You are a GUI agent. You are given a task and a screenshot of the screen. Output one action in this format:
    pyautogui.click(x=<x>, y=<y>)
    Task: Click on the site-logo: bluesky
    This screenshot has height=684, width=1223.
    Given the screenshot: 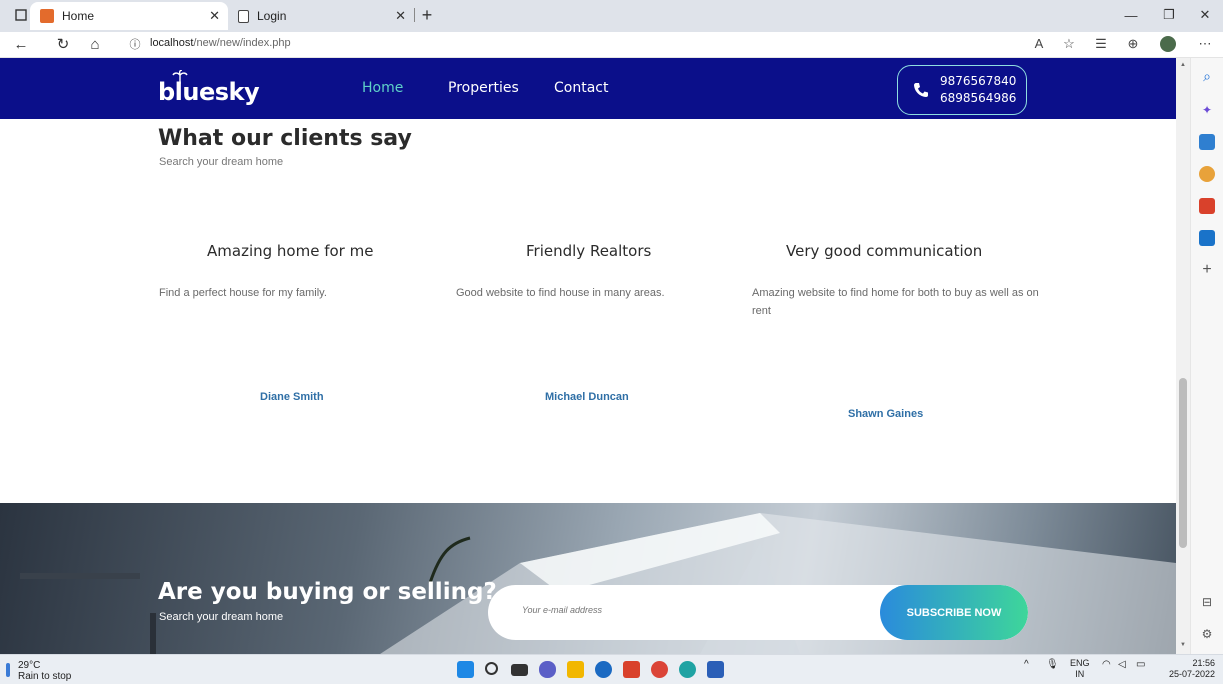 What is the action you would take?
    pyautogui.click(x=209, y=92)
    